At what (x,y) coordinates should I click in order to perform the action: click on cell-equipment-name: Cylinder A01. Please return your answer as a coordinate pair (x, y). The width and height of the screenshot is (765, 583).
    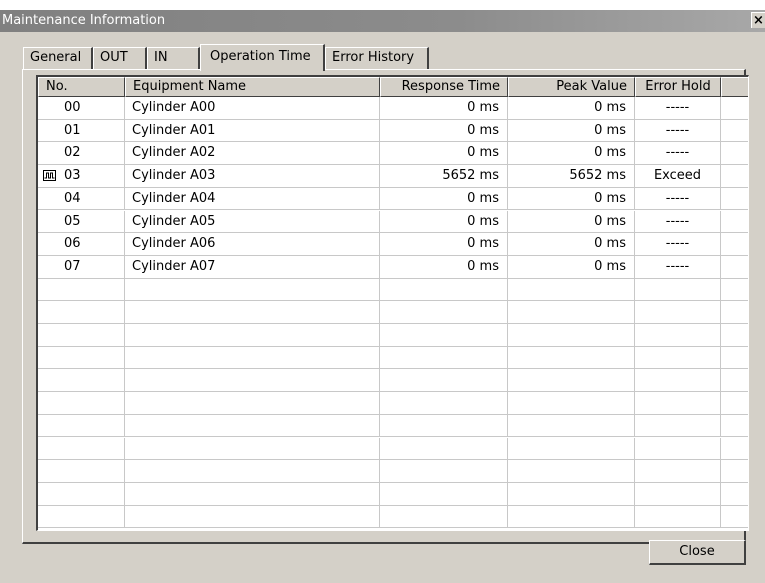
    Looking at the image, I should click on (252, 130).